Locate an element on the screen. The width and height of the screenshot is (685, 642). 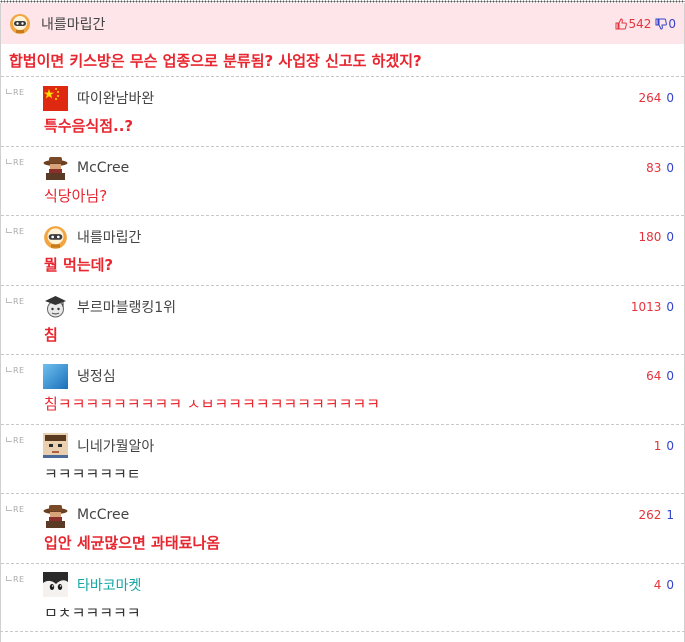
main-author-name: 내를마립간 is located at coordinates (328, 24).